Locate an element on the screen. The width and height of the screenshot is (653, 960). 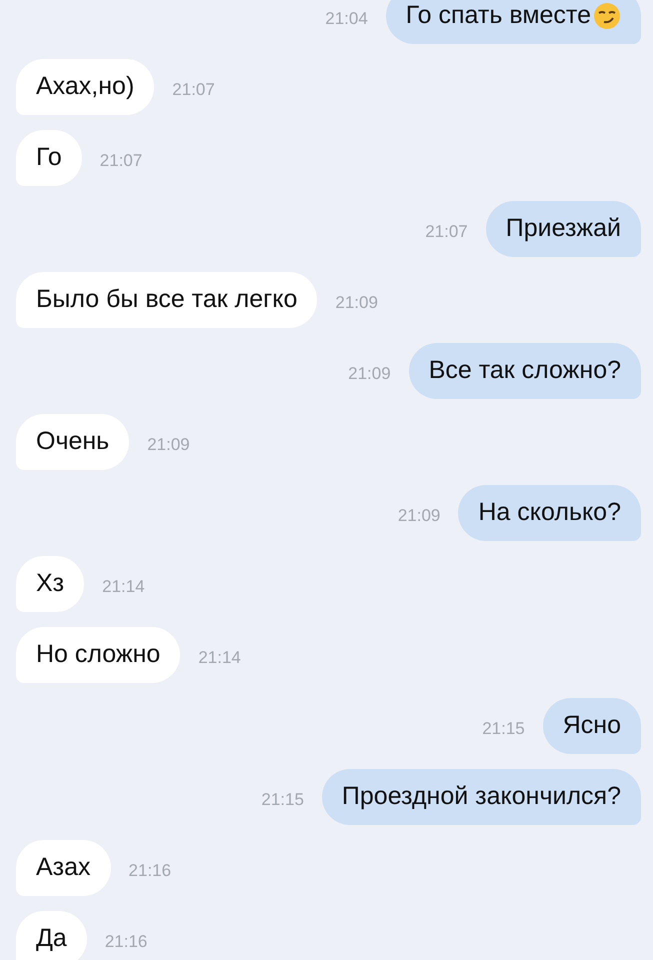
message-text: Приезжай is located at coordinates (563, 228).